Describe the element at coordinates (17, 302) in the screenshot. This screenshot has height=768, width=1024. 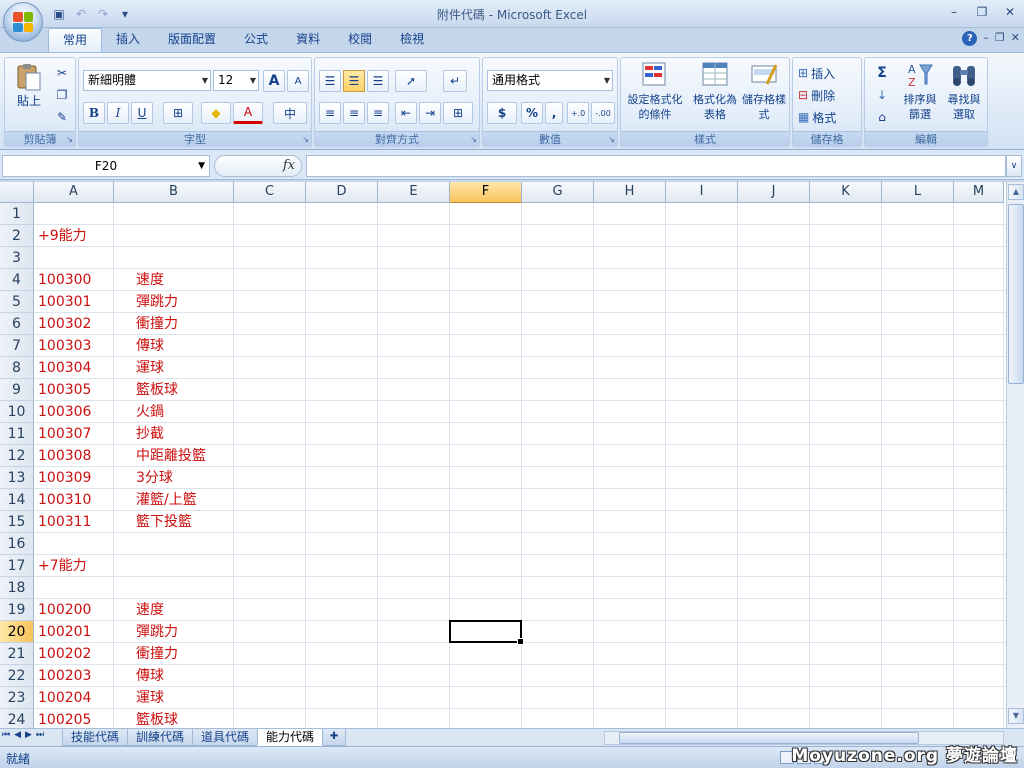
I see `row-header-5: 5` at that location.